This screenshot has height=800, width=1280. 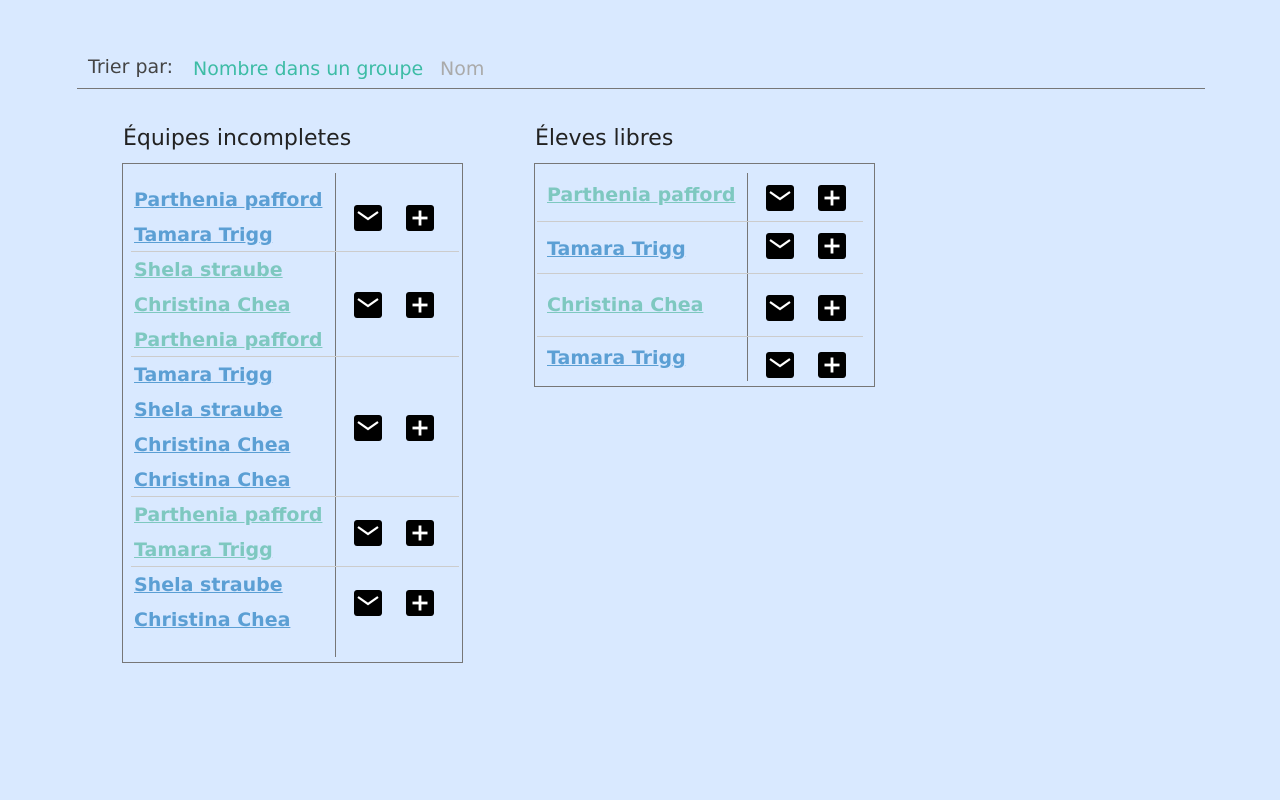 What do you see at coordinates (237, 138) in the screenshot?
I see `incomplete-teams-title: Équipes incompletes` at bounding box center [237, 138].